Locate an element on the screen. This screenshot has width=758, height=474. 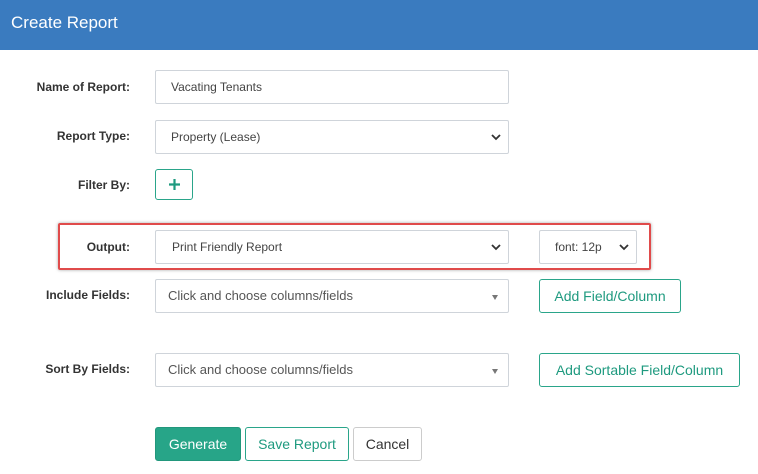
sort-by-fields-label: Sort By Fields: is located at coordinates (87, 369).